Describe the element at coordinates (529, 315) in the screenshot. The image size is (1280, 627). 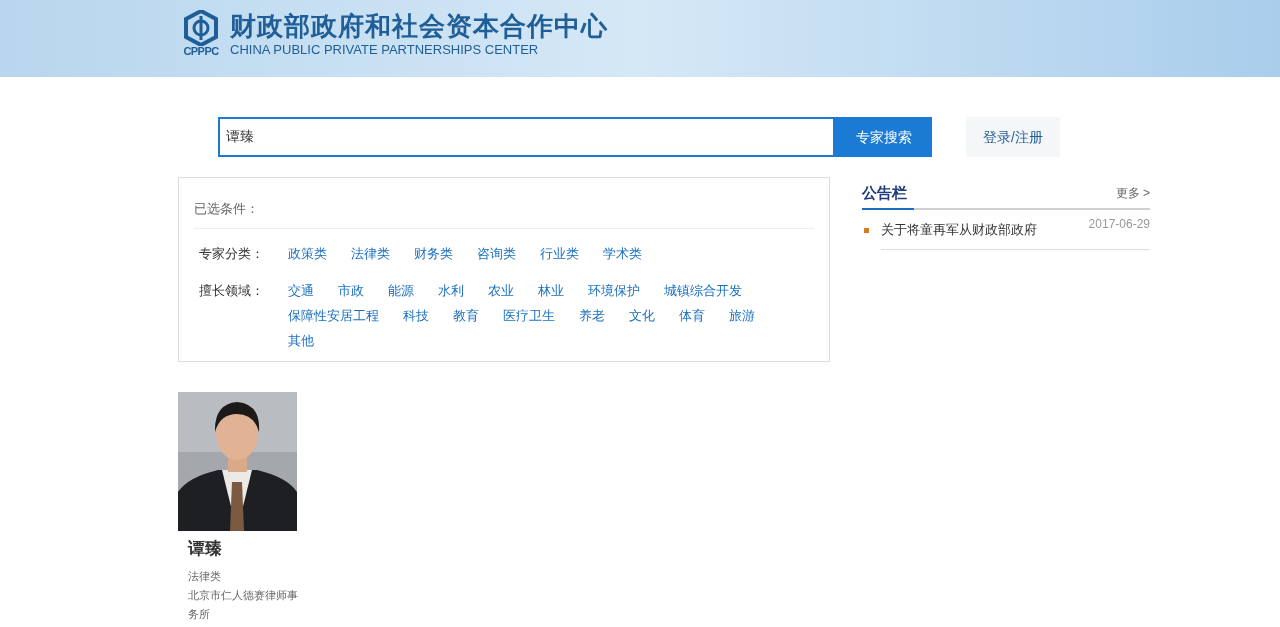
I see `filter-option-link: 医疗卫生` at that location.